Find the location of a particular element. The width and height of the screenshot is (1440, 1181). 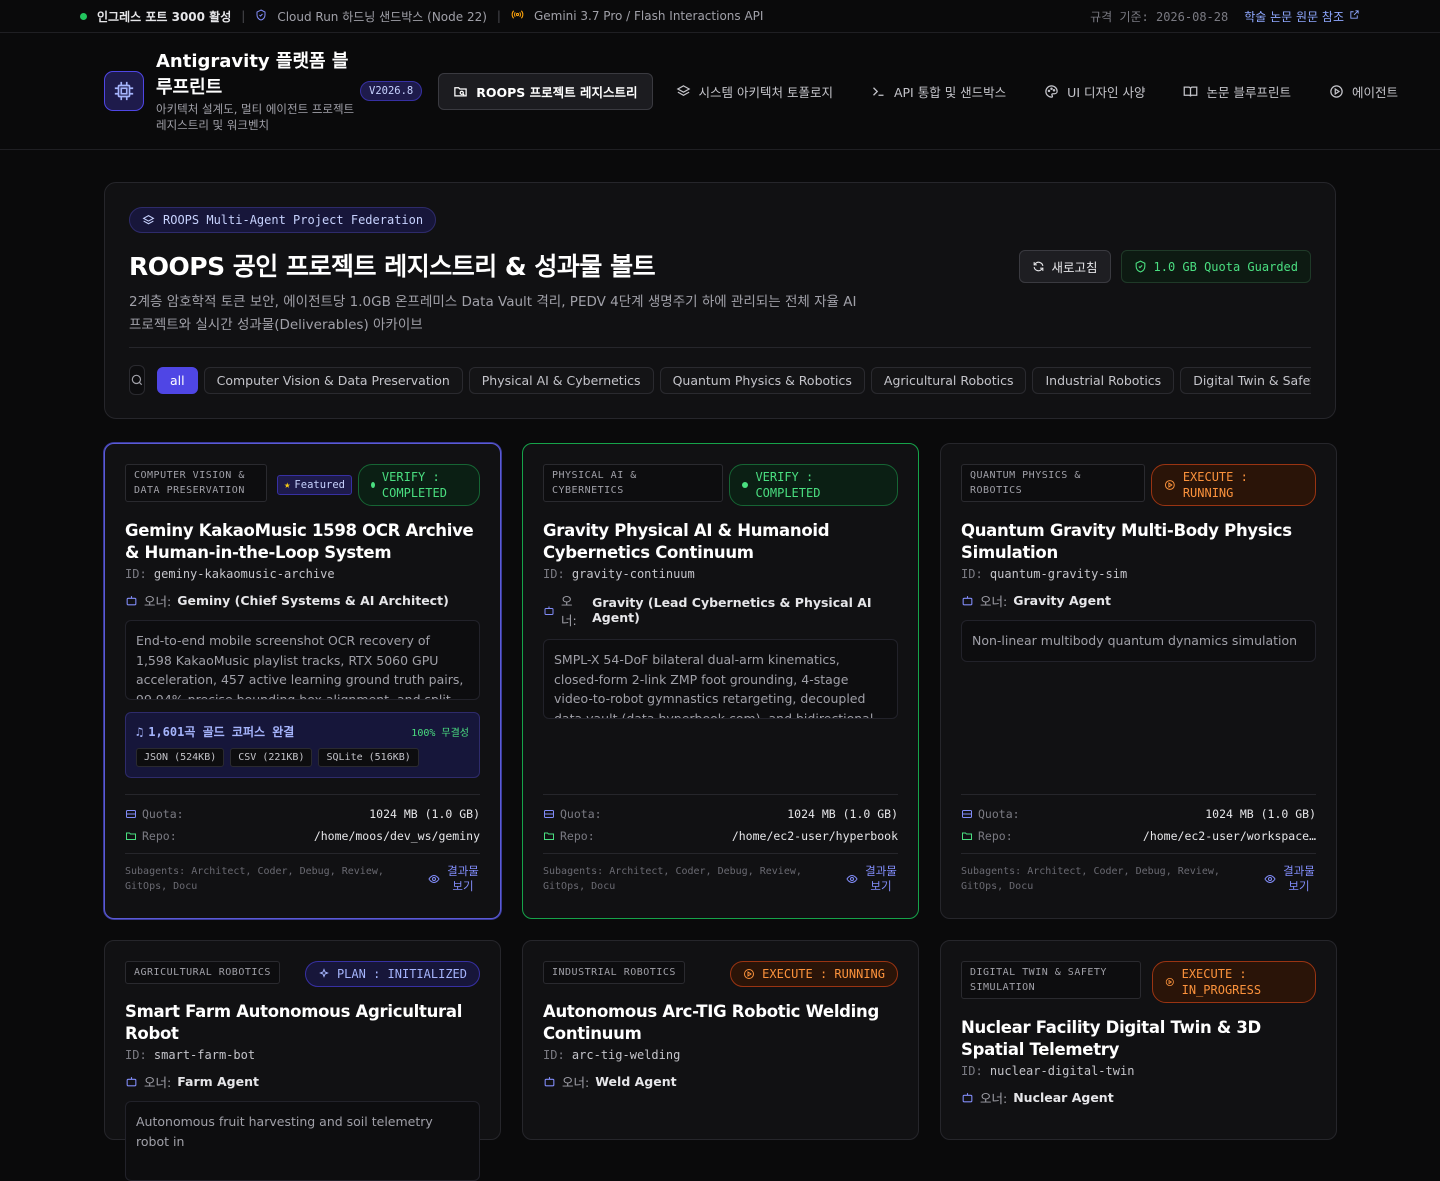

quota-guard-badge: 1.0 GB Quota Guarded is located at coordinates (1215, 266).